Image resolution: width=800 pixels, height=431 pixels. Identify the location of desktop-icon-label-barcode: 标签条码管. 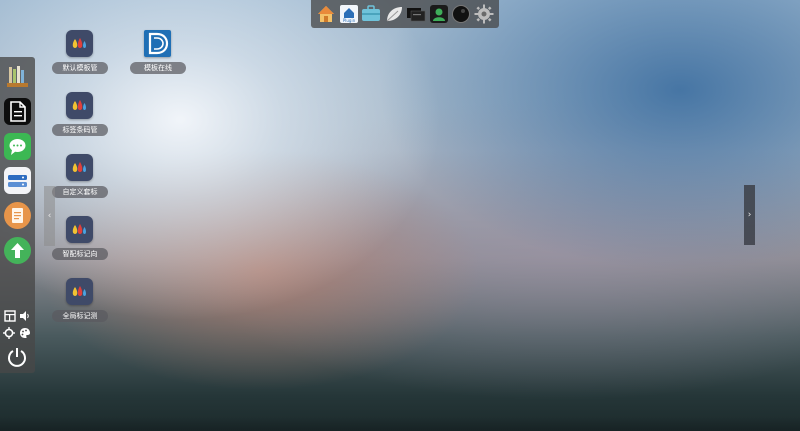
(80, 121).